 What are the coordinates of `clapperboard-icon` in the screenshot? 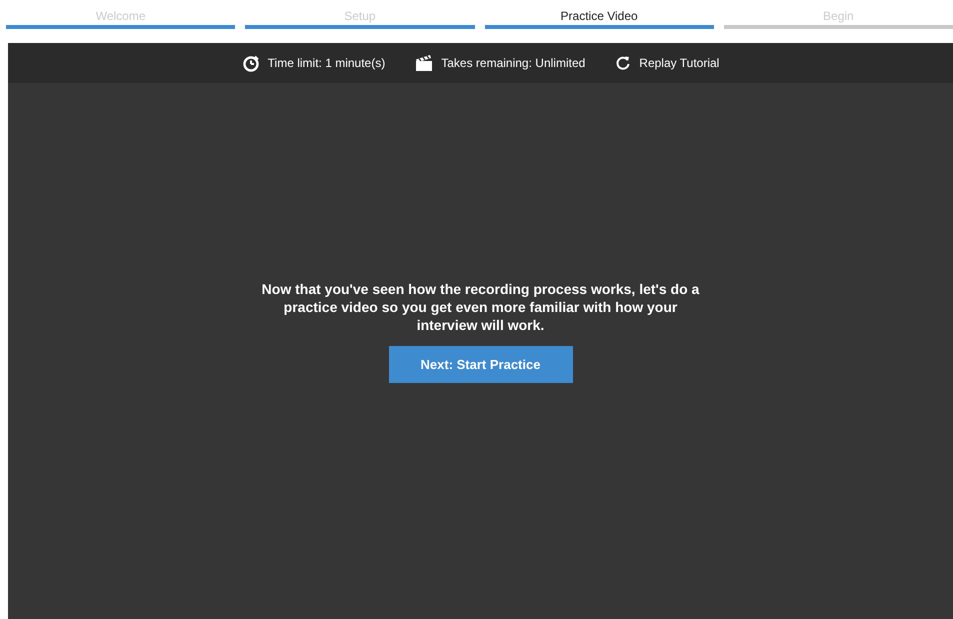 It's located at (424, 63).